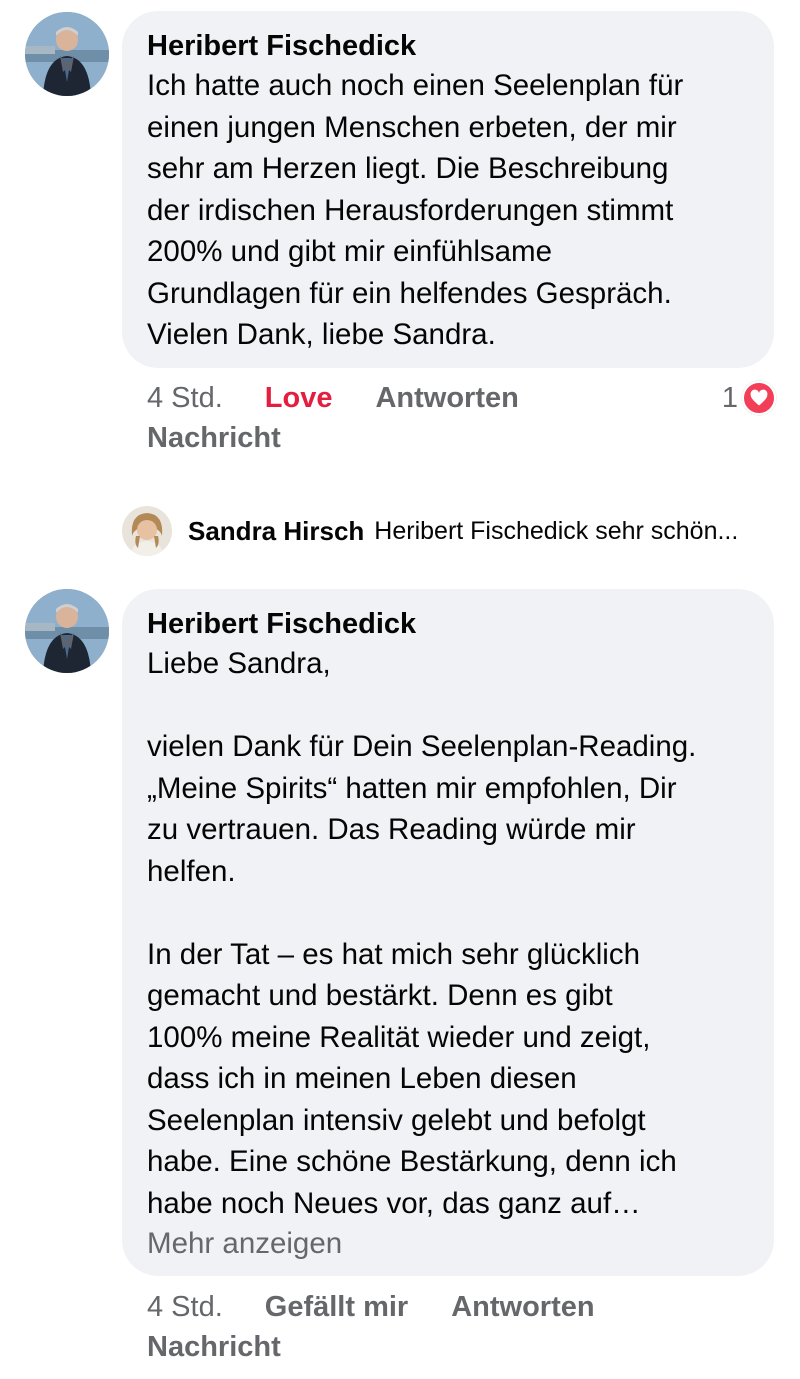  I want to click on reply-author: Sandra Hirsch, so click(276, 531).